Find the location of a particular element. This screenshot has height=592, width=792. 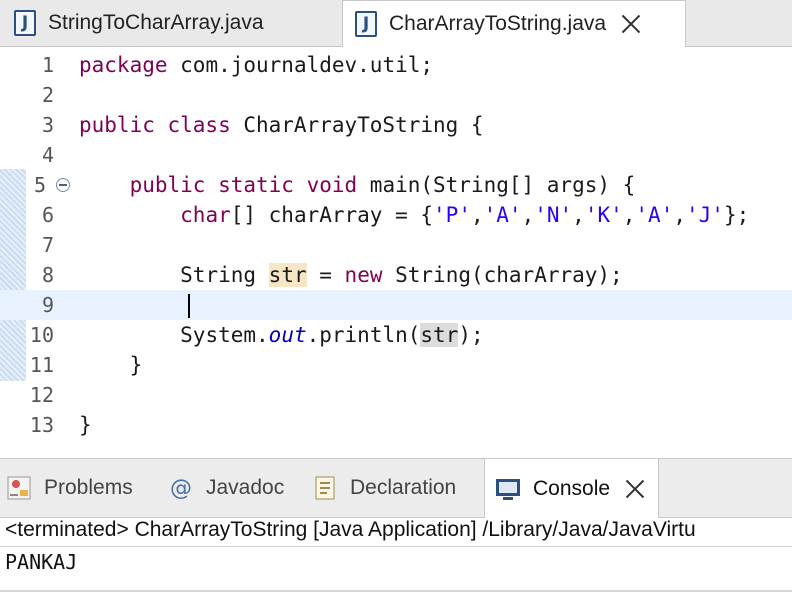

code-line: 10 System.out.println(str); is located at coordinates (396, 335).